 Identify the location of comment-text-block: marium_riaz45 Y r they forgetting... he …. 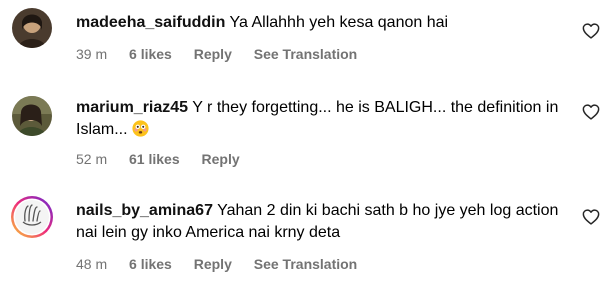
(326, 119).